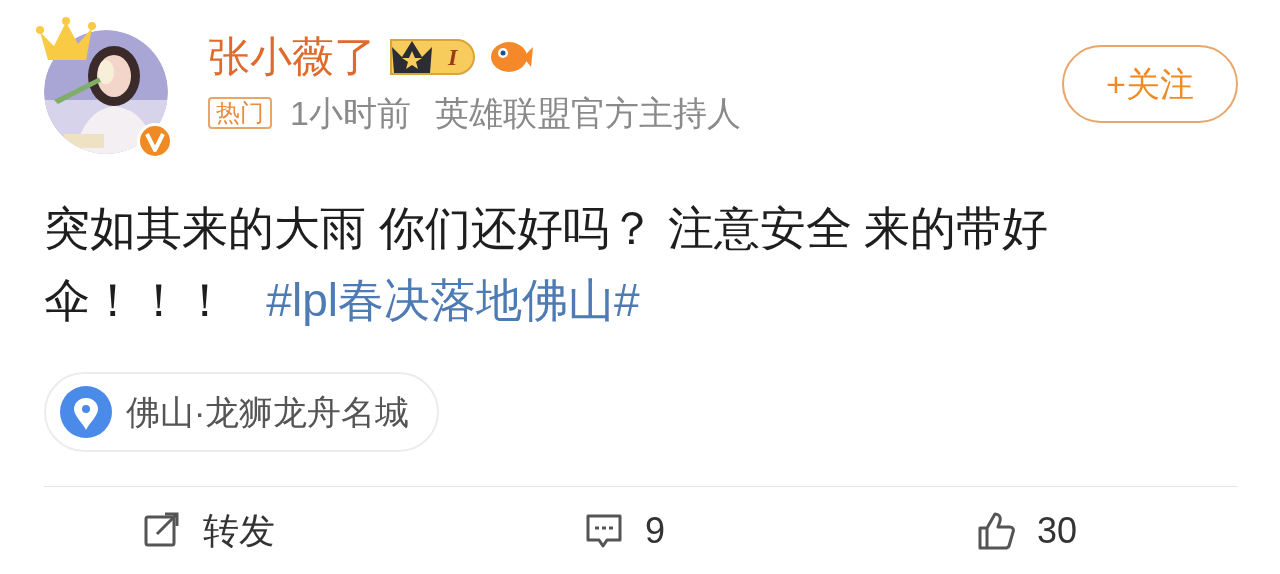  I want to click on hashtag-link: #lpl春决落地佛山#, so click(453, 300).